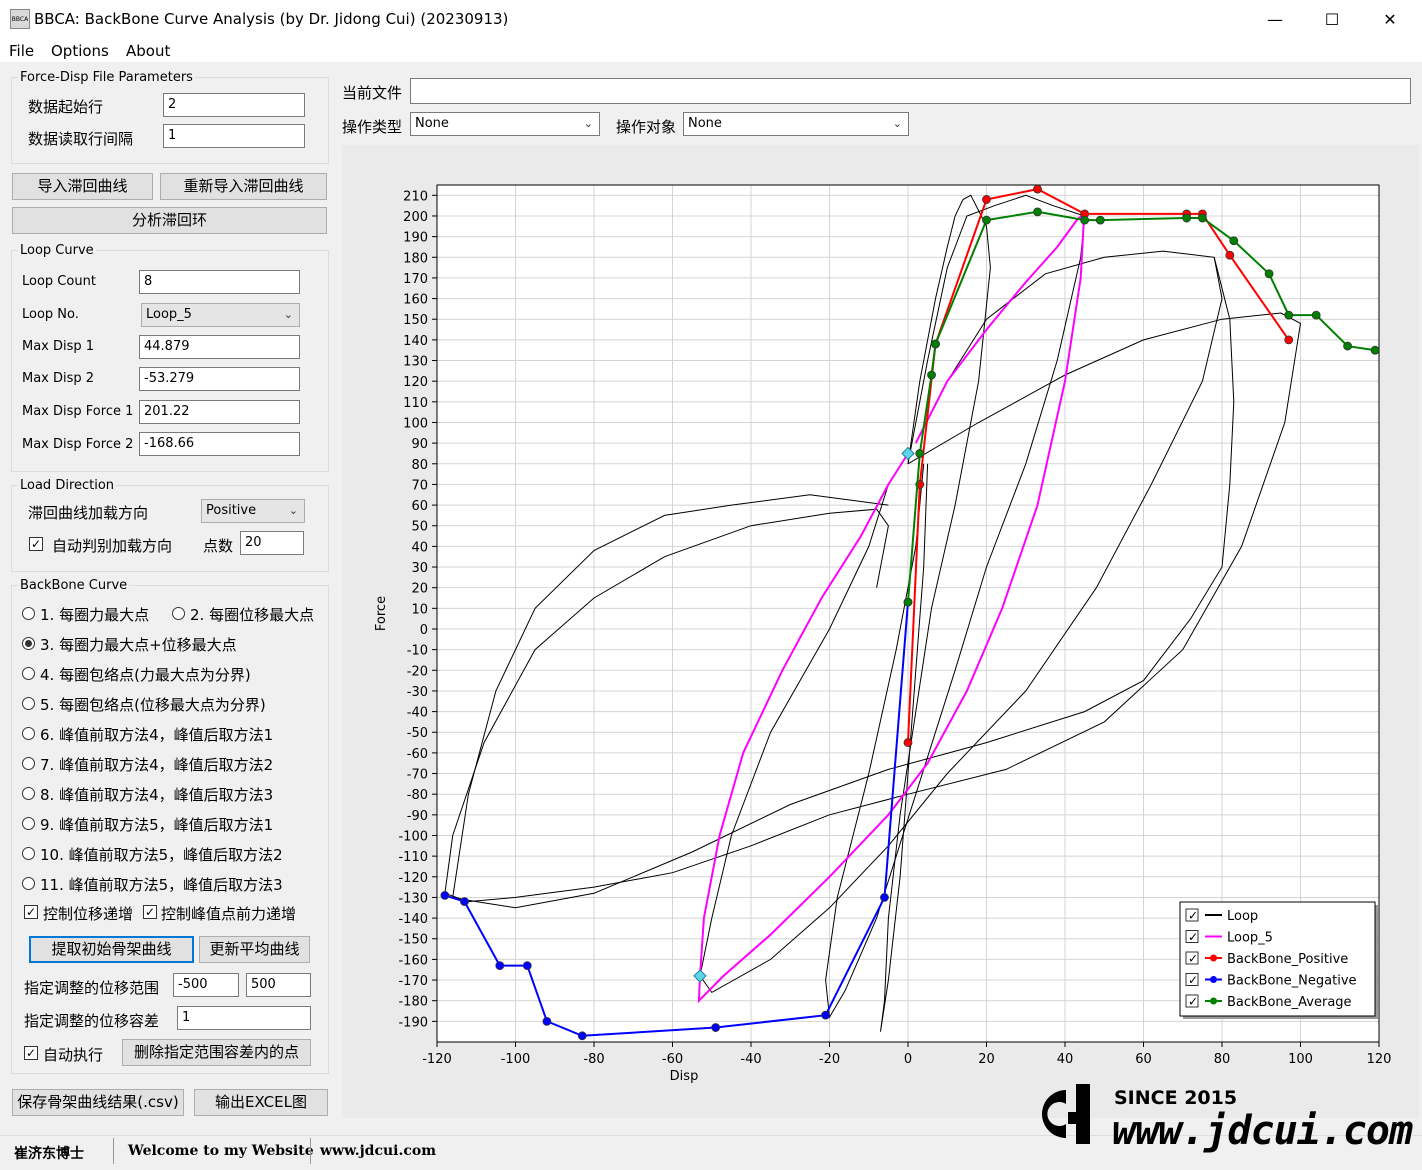  What do you see at coordinates (419, 527) in the screenshot?
I see `y-tick-label: 50` at bounding box center [419, 527].